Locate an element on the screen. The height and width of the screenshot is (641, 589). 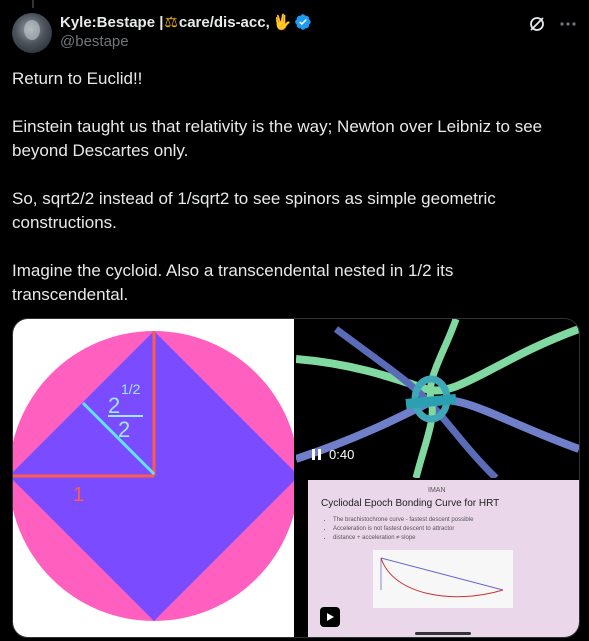
slide-title: Cycliodal Epoch Bonding Curve for HRT is located at coordinates (410, 503).